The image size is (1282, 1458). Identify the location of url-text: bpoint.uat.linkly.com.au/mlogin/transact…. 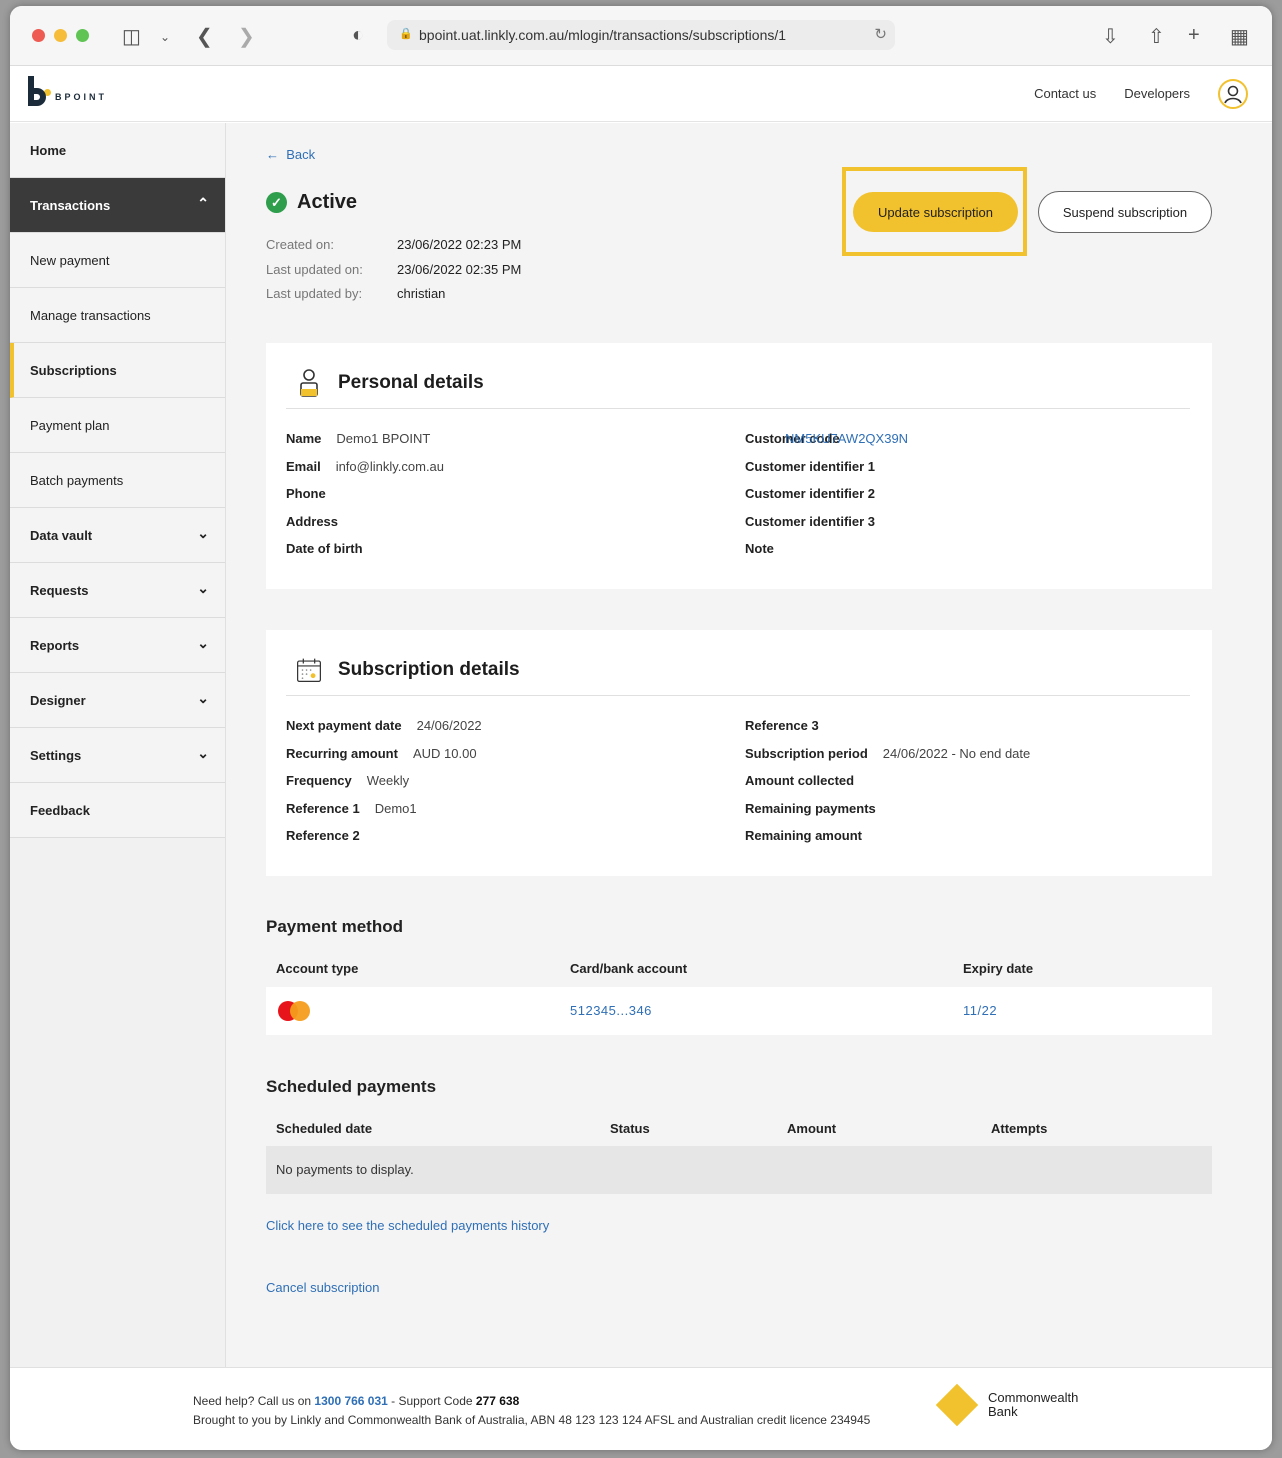
(603, 35).